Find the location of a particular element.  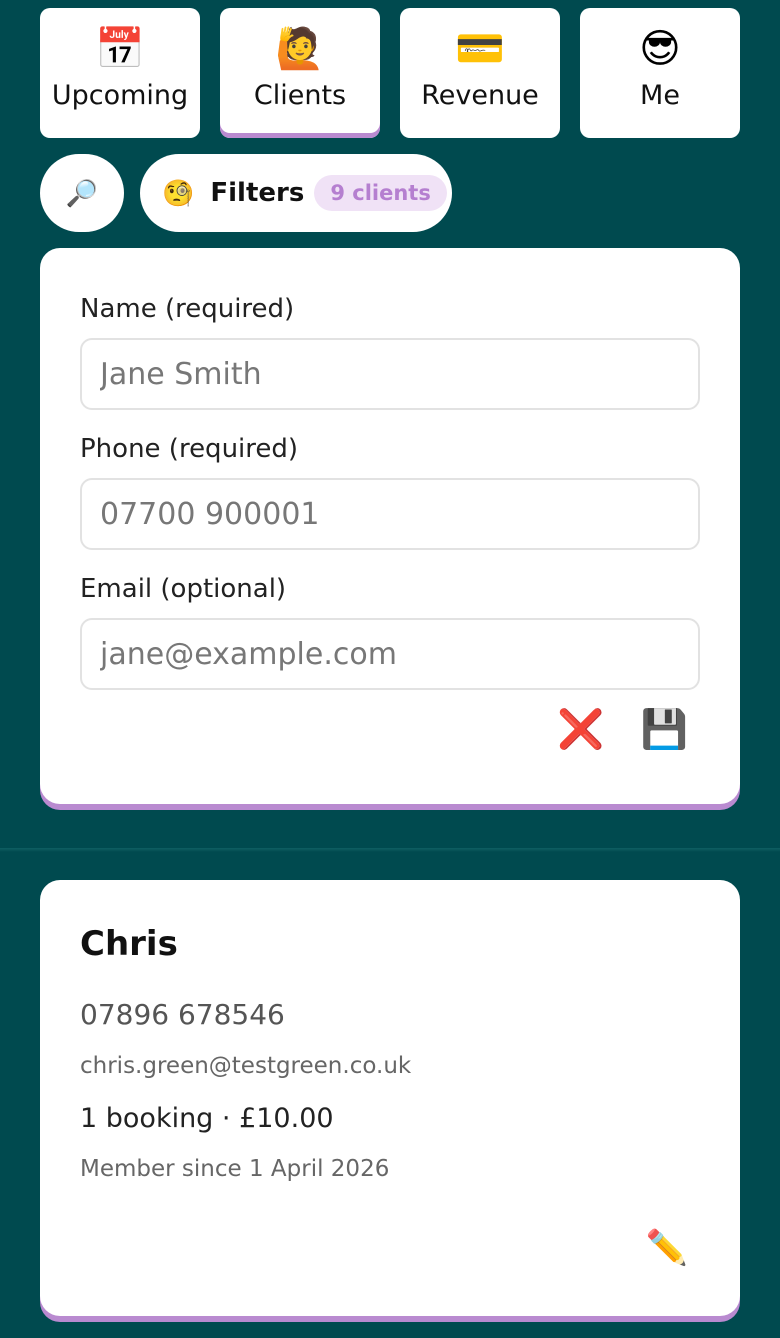

tab-clients: 🙋 Clients is located at coordinates (300, 73).